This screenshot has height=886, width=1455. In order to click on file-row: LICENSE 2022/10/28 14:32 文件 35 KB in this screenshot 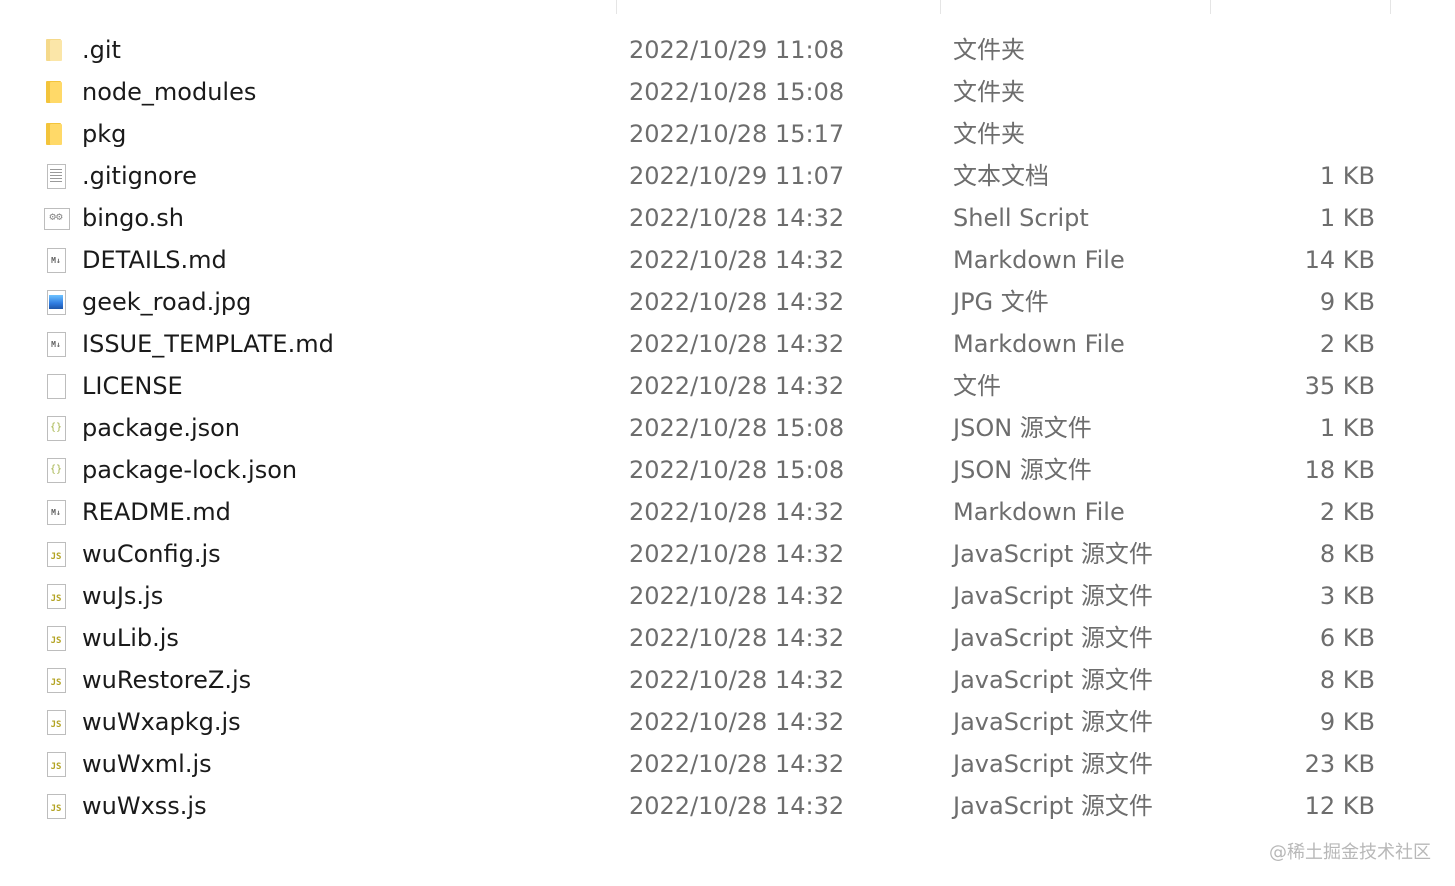, I will do `click(727, 386)`.